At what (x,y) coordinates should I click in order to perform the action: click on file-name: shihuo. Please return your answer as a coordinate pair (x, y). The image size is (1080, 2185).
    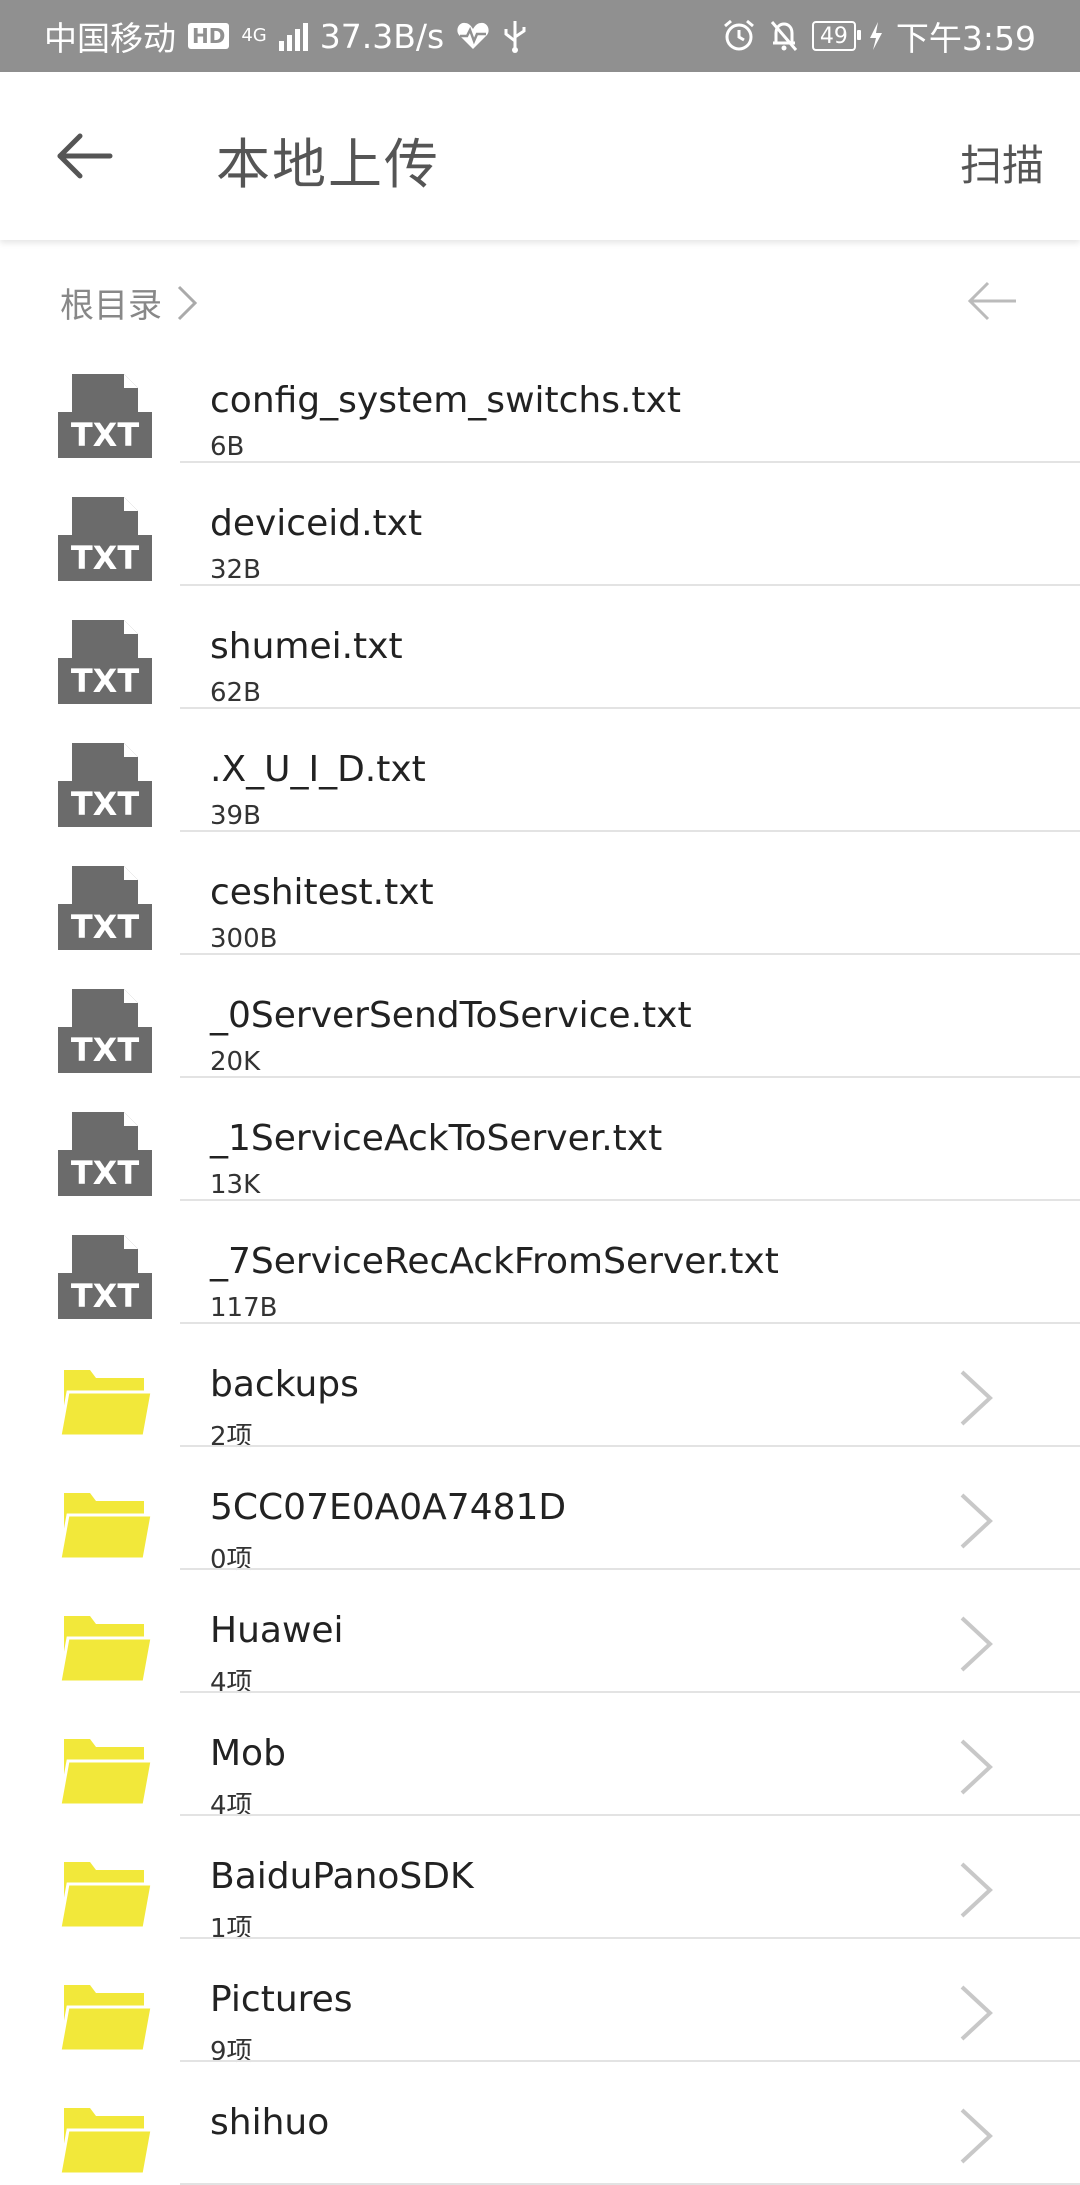
    Looking at the image, I should click on (270, 2122).